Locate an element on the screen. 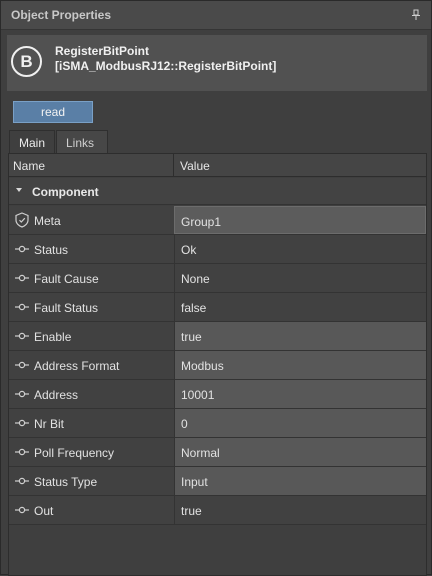  property-name: Address Format is located at coordinates (77, 366).